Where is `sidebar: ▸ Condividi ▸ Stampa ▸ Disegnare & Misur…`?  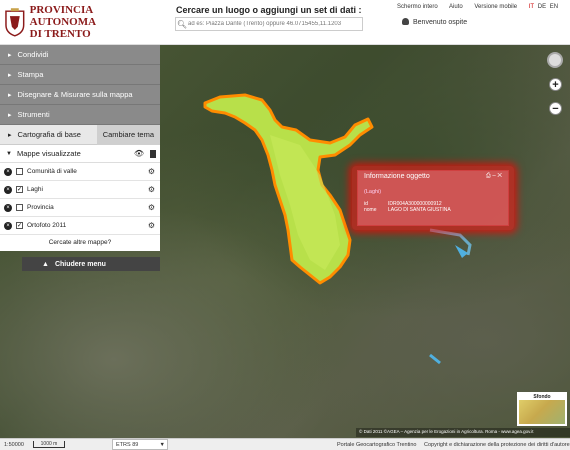 sidebar: ▸ Condividi ▸ Stampa ▸ Disegnare & Misur… is located at coordinates (80, 148).